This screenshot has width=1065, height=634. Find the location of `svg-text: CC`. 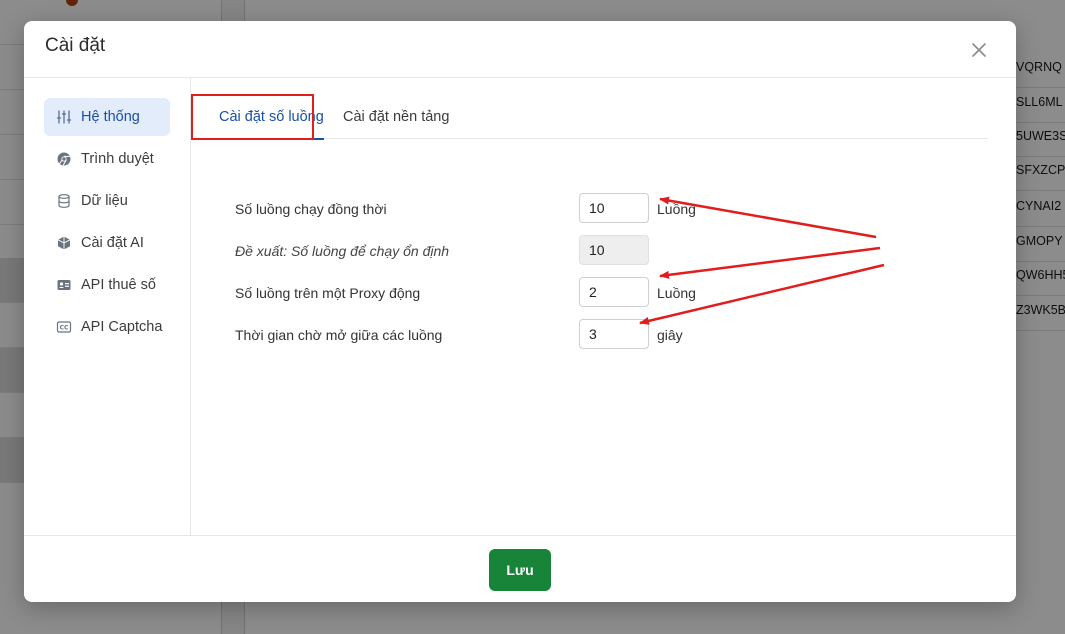

svg-text: CC is located at coordinates (64, 328).